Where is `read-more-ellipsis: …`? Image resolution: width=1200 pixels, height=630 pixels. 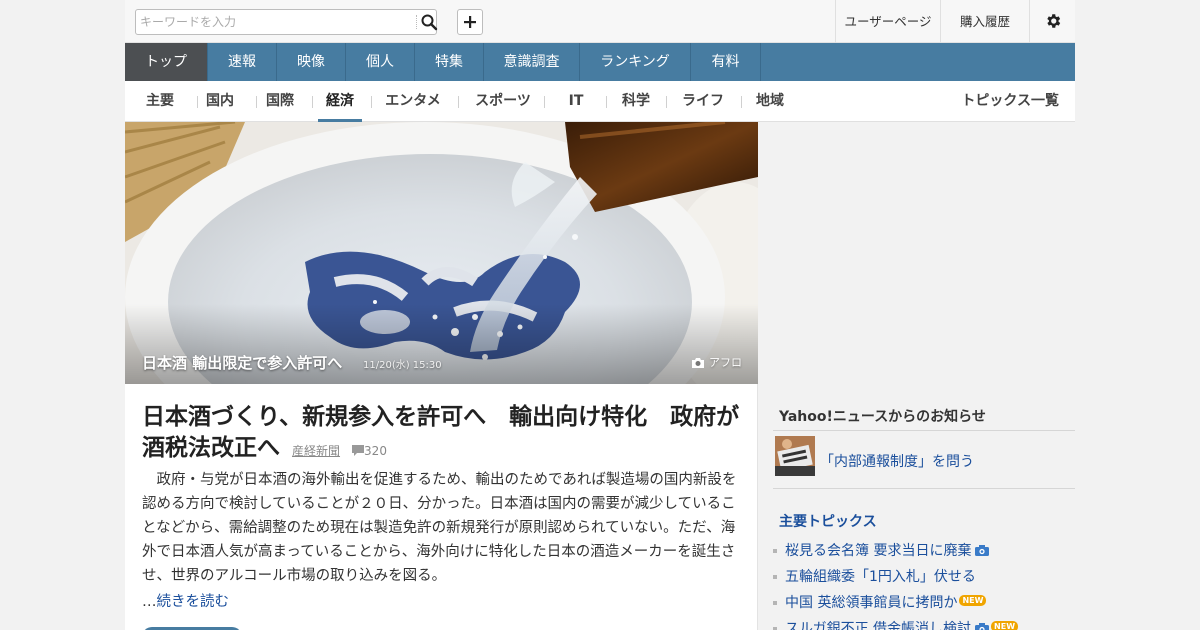 read-more-ellipsis: … is located at coordinates (149, 602).